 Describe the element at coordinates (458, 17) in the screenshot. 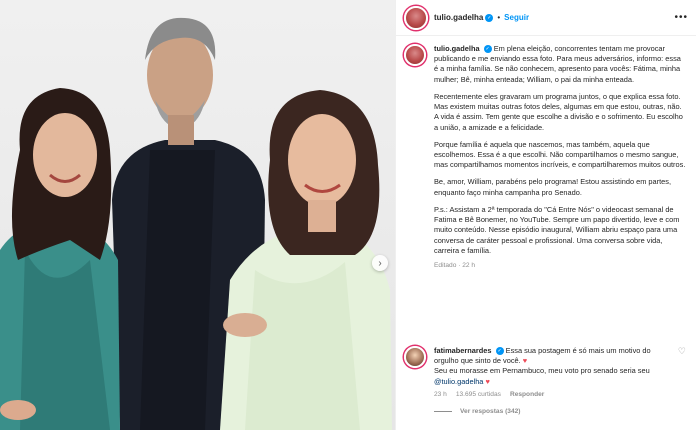

I see `author-username: tulio.gadelha` at that location.